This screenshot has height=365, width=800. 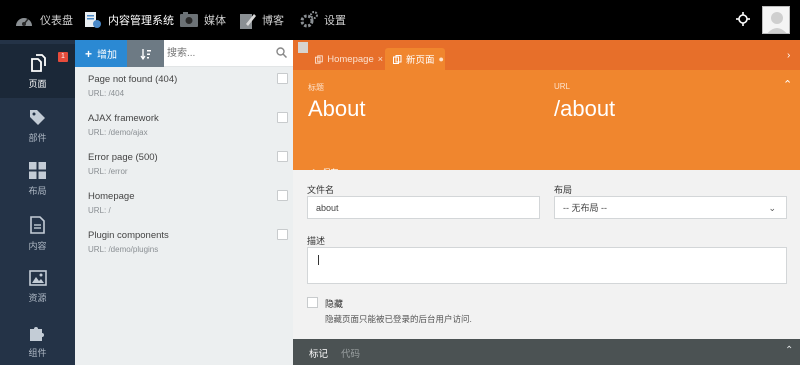 I want to click on sidenav-item-content: 内容, so click(x=37, y=233).